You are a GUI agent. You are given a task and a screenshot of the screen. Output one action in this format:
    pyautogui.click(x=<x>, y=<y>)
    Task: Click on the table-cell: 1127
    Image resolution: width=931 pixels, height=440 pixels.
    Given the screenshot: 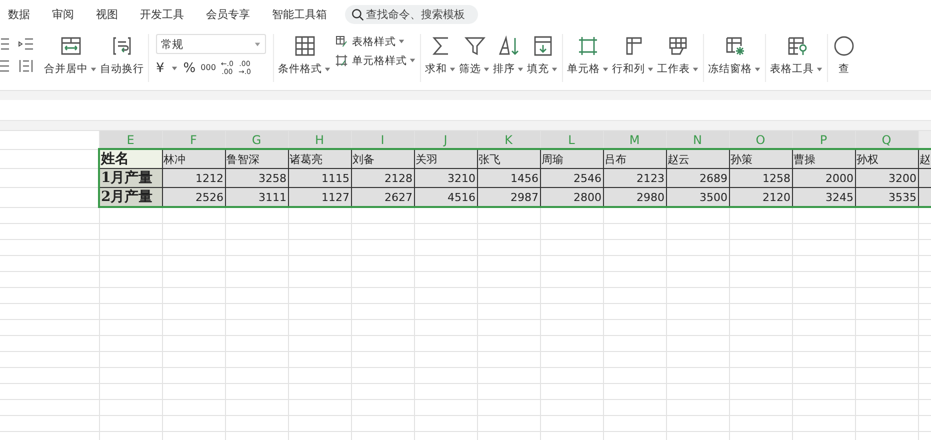 What is the action you would take?
    pyautogui.click(x=336, y=197)
    